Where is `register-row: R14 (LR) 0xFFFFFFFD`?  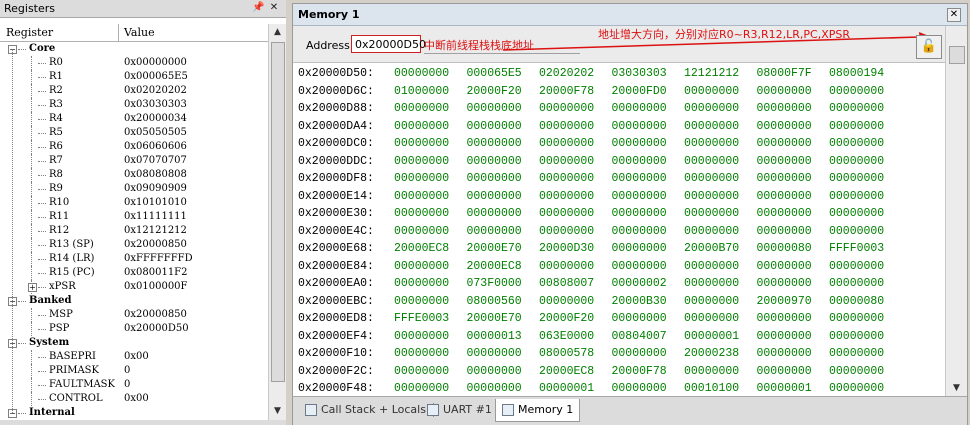
register-row: R14 (LR) 0xFFFFFFFD is located at coordinates (134, 259).